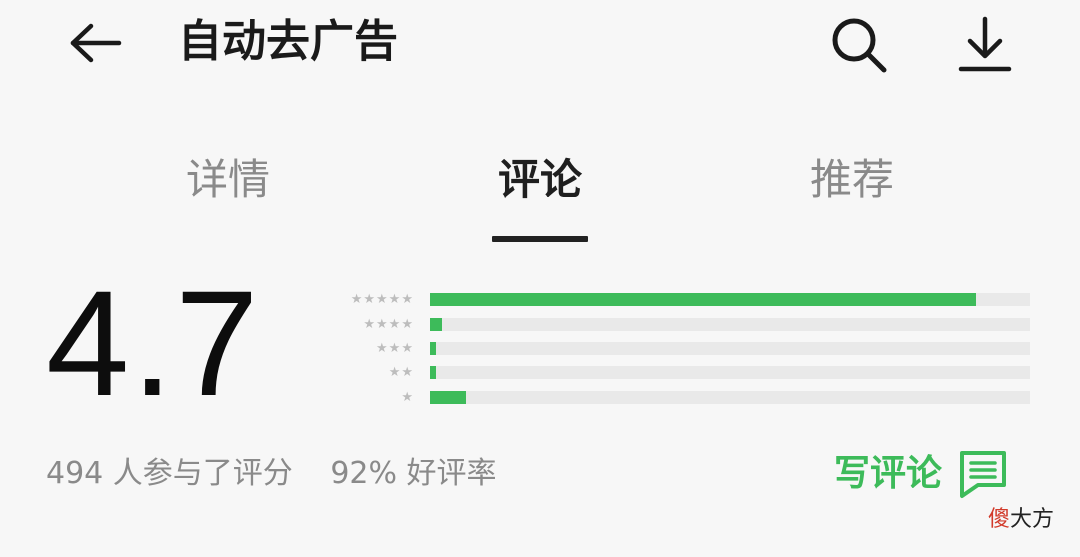  I want to click on star-label: ★★, so click(401, 372).